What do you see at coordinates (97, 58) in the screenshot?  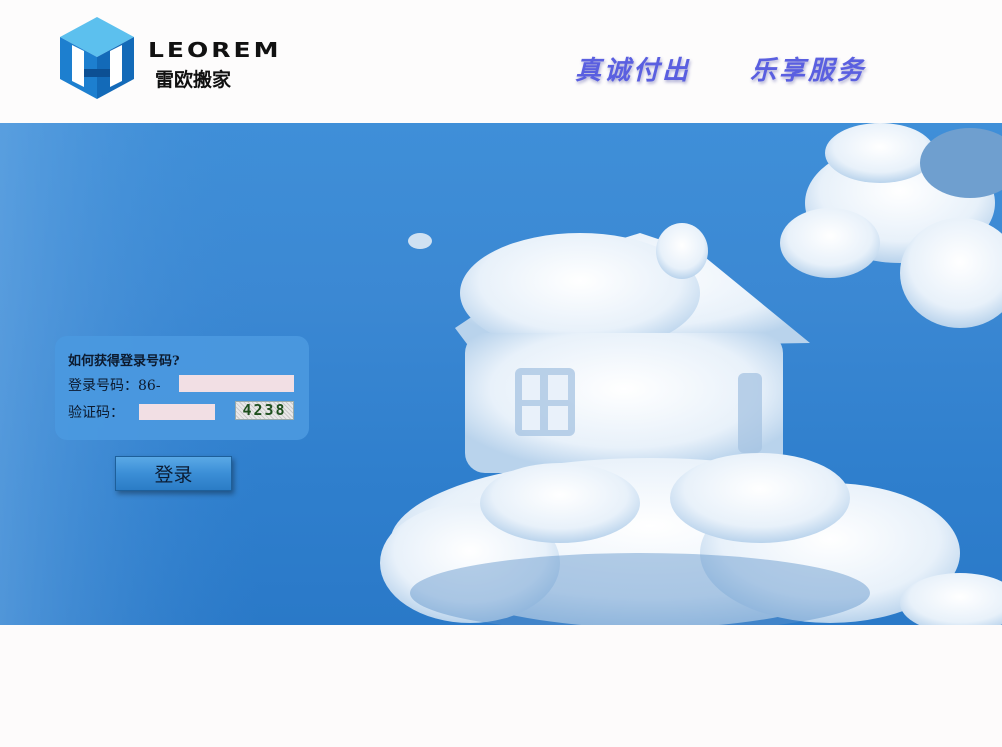 I see `logo-cube-icon` at bounding box center [97, 58].